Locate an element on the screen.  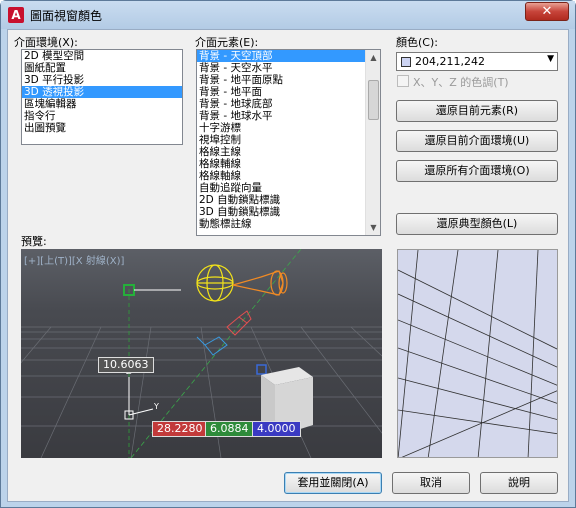
coord-x-box: 28.2280 is located at coordinates (180, 429).